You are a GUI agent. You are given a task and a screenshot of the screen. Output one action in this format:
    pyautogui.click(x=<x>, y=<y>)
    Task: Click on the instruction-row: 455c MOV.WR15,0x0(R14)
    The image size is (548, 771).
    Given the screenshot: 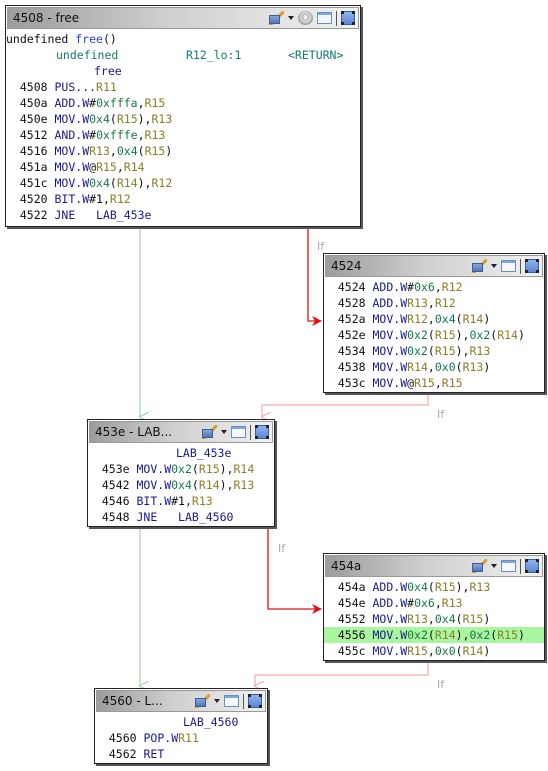 What is the action you would take?
    pyautogui.click(x=434, y=651)
    